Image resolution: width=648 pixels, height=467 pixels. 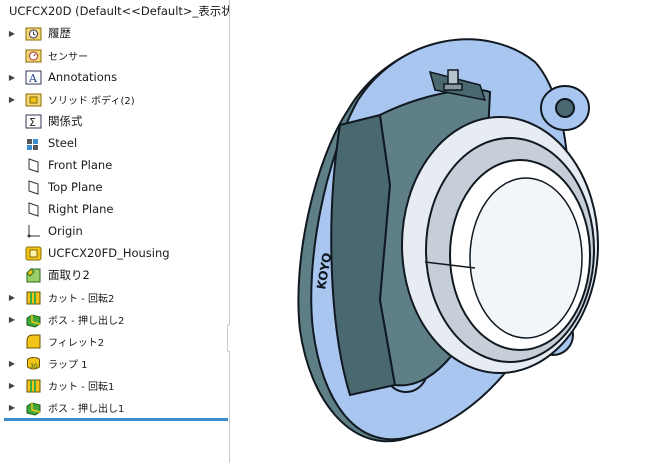 What do you see at coordinates (81, 387) in the screenshot?
I see `tree-item-label: カット - 回転1` at bounding box center [81, 387].